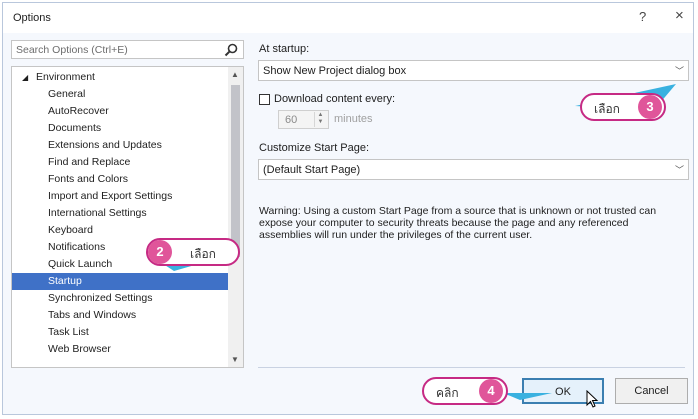  I want to click on step-2-badge: 2, so click(160, 252).